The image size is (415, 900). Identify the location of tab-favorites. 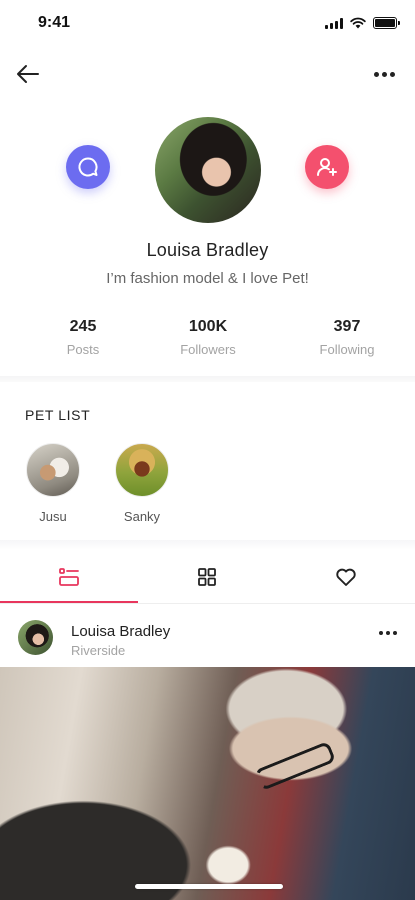
(346, 577).